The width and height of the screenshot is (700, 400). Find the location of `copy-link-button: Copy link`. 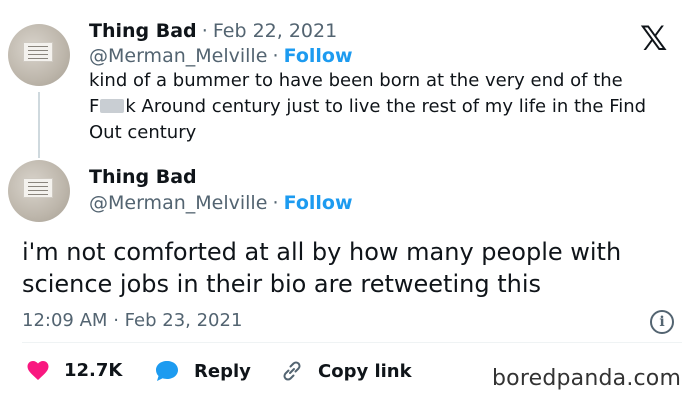

copy-link-button: Copy link is located at coordinates (346, 371).